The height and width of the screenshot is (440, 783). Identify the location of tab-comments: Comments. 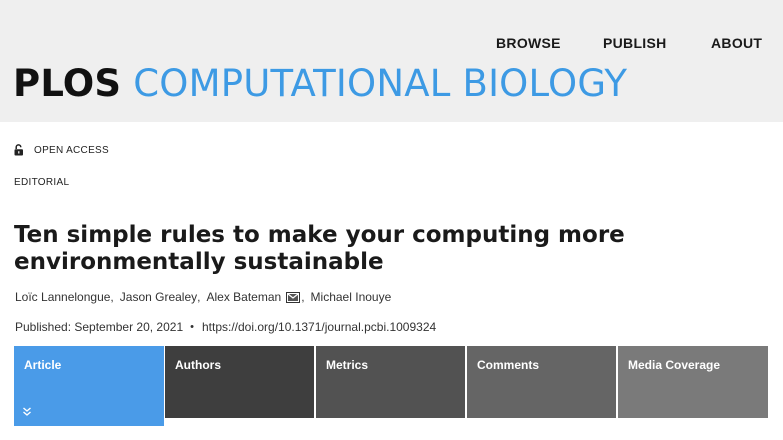
(541, 382).